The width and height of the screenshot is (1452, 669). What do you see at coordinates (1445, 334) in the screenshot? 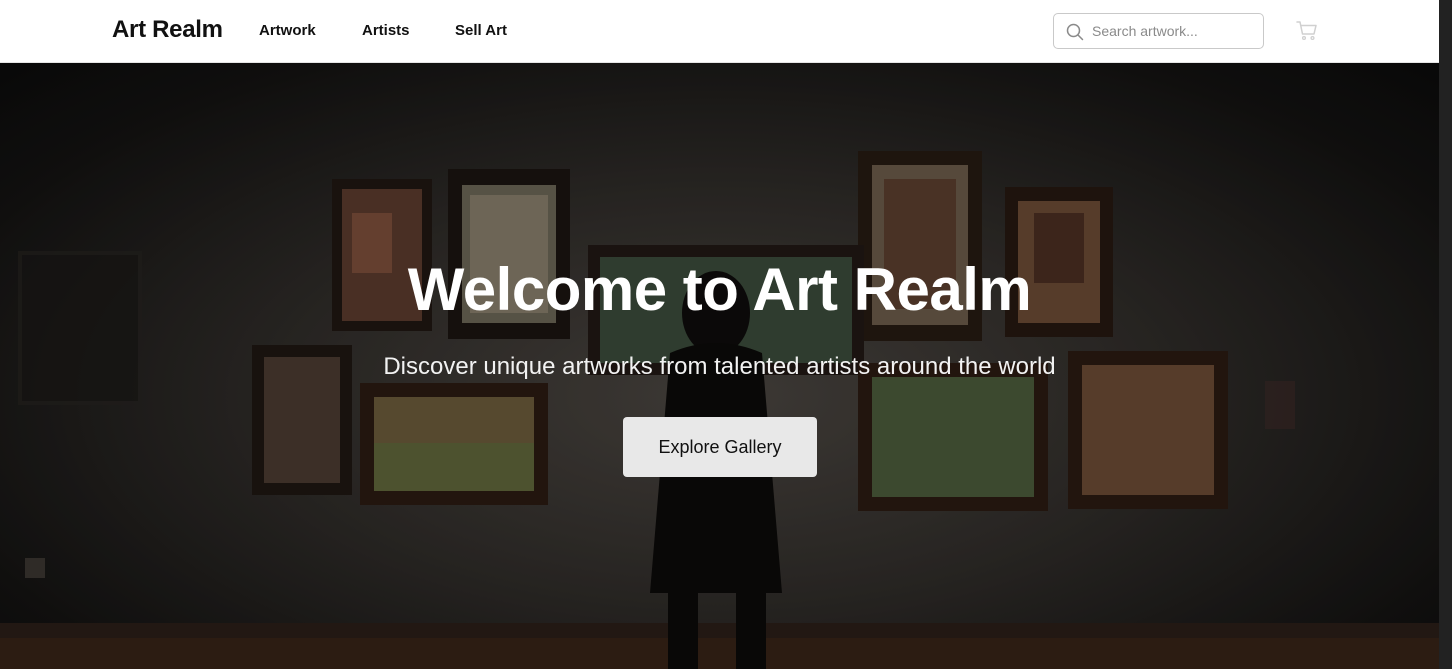
I see `window-edge` at bounding box center [1445, 334].